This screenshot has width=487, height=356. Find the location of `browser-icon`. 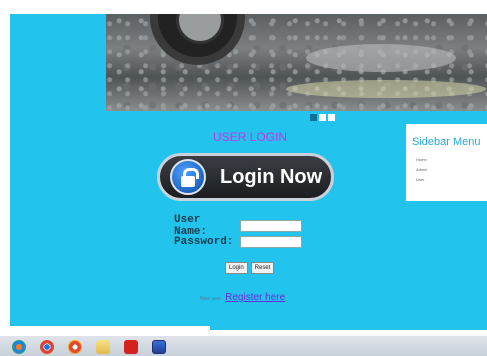

browser-icon is located at coordinates (75, 347).